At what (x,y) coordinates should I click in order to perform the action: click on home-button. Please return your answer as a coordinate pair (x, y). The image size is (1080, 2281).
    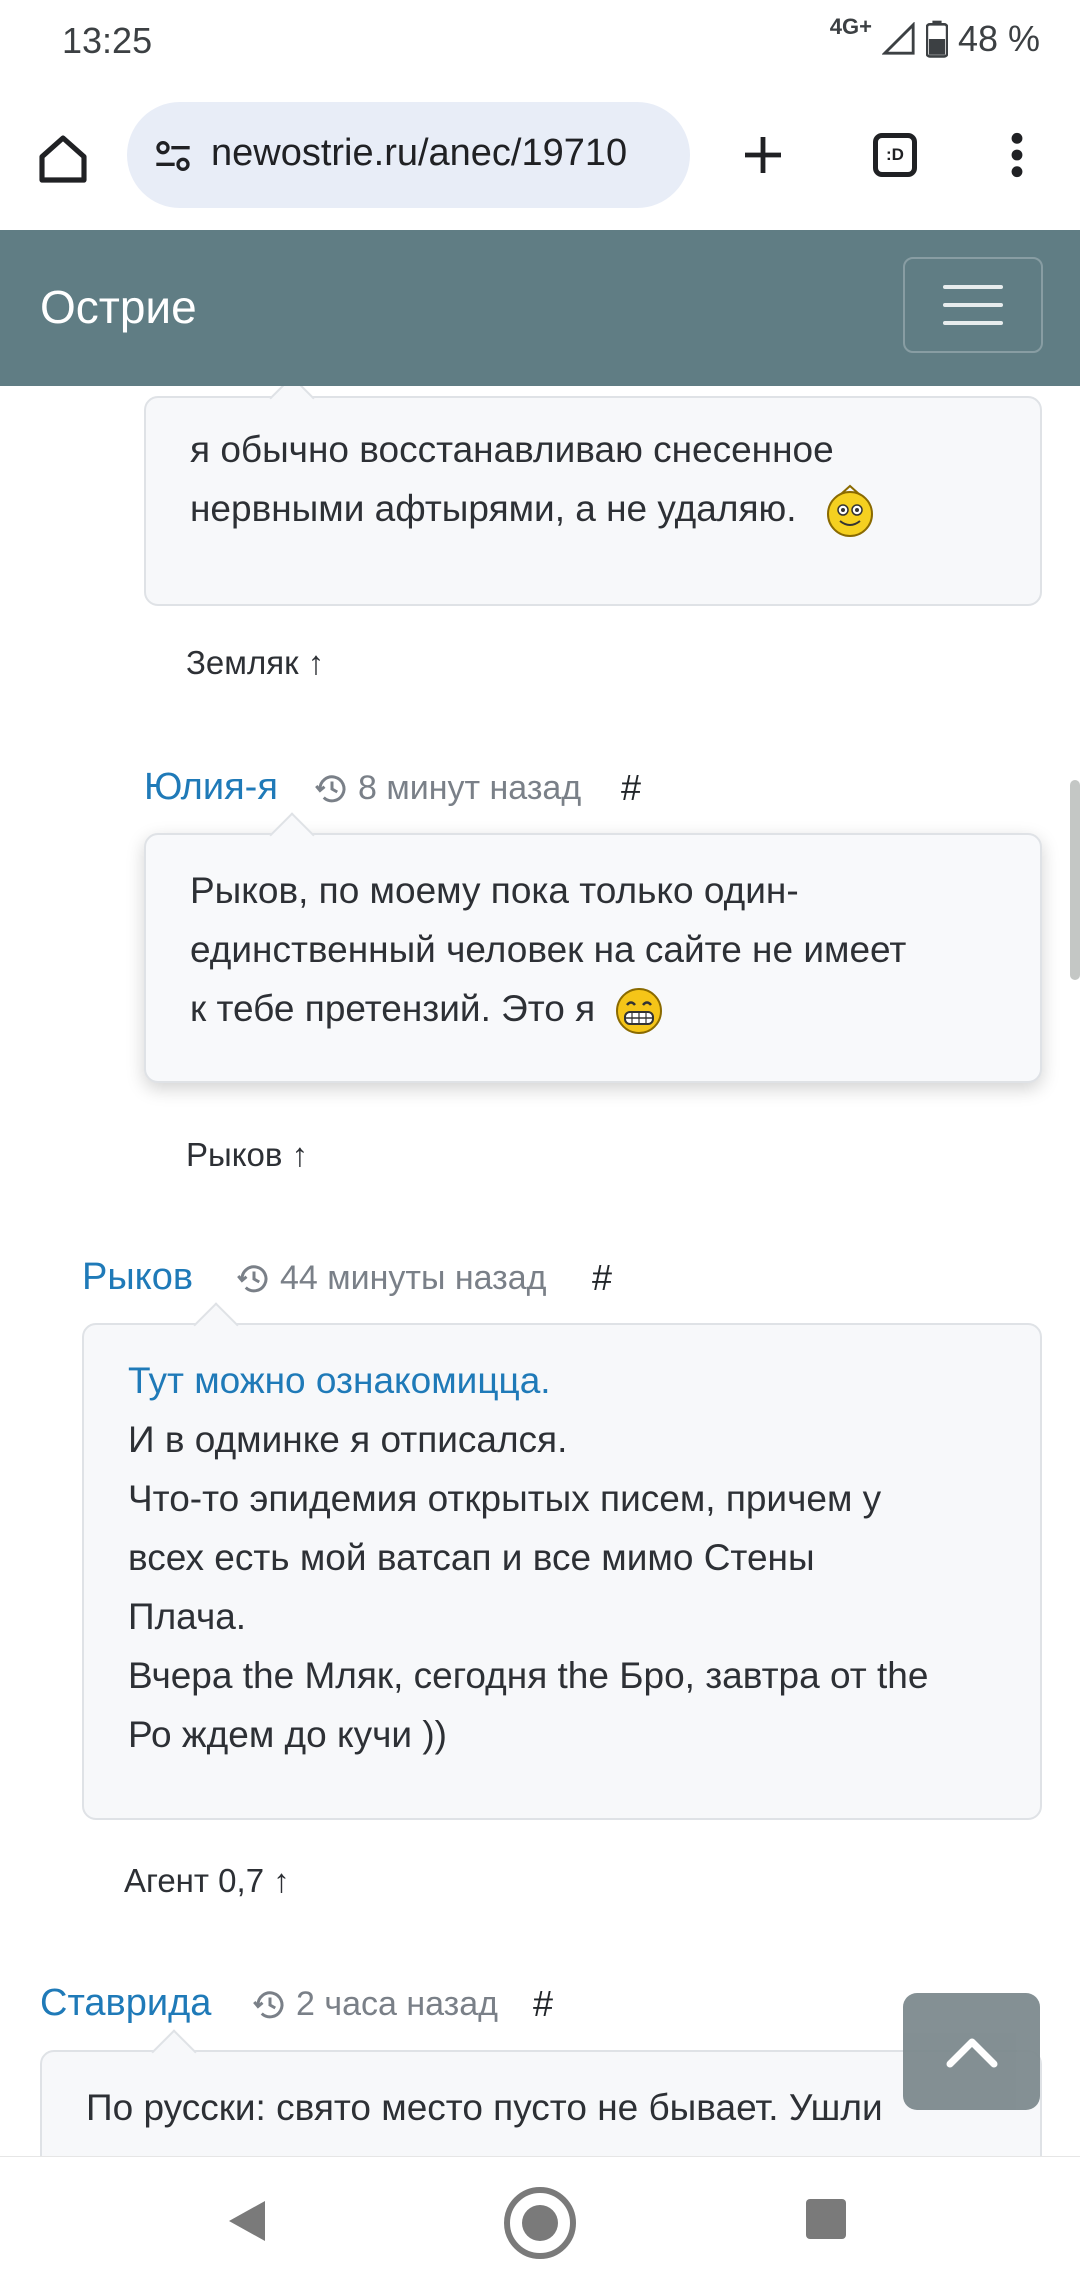
    Looking at the image, I should click on (63, 159).